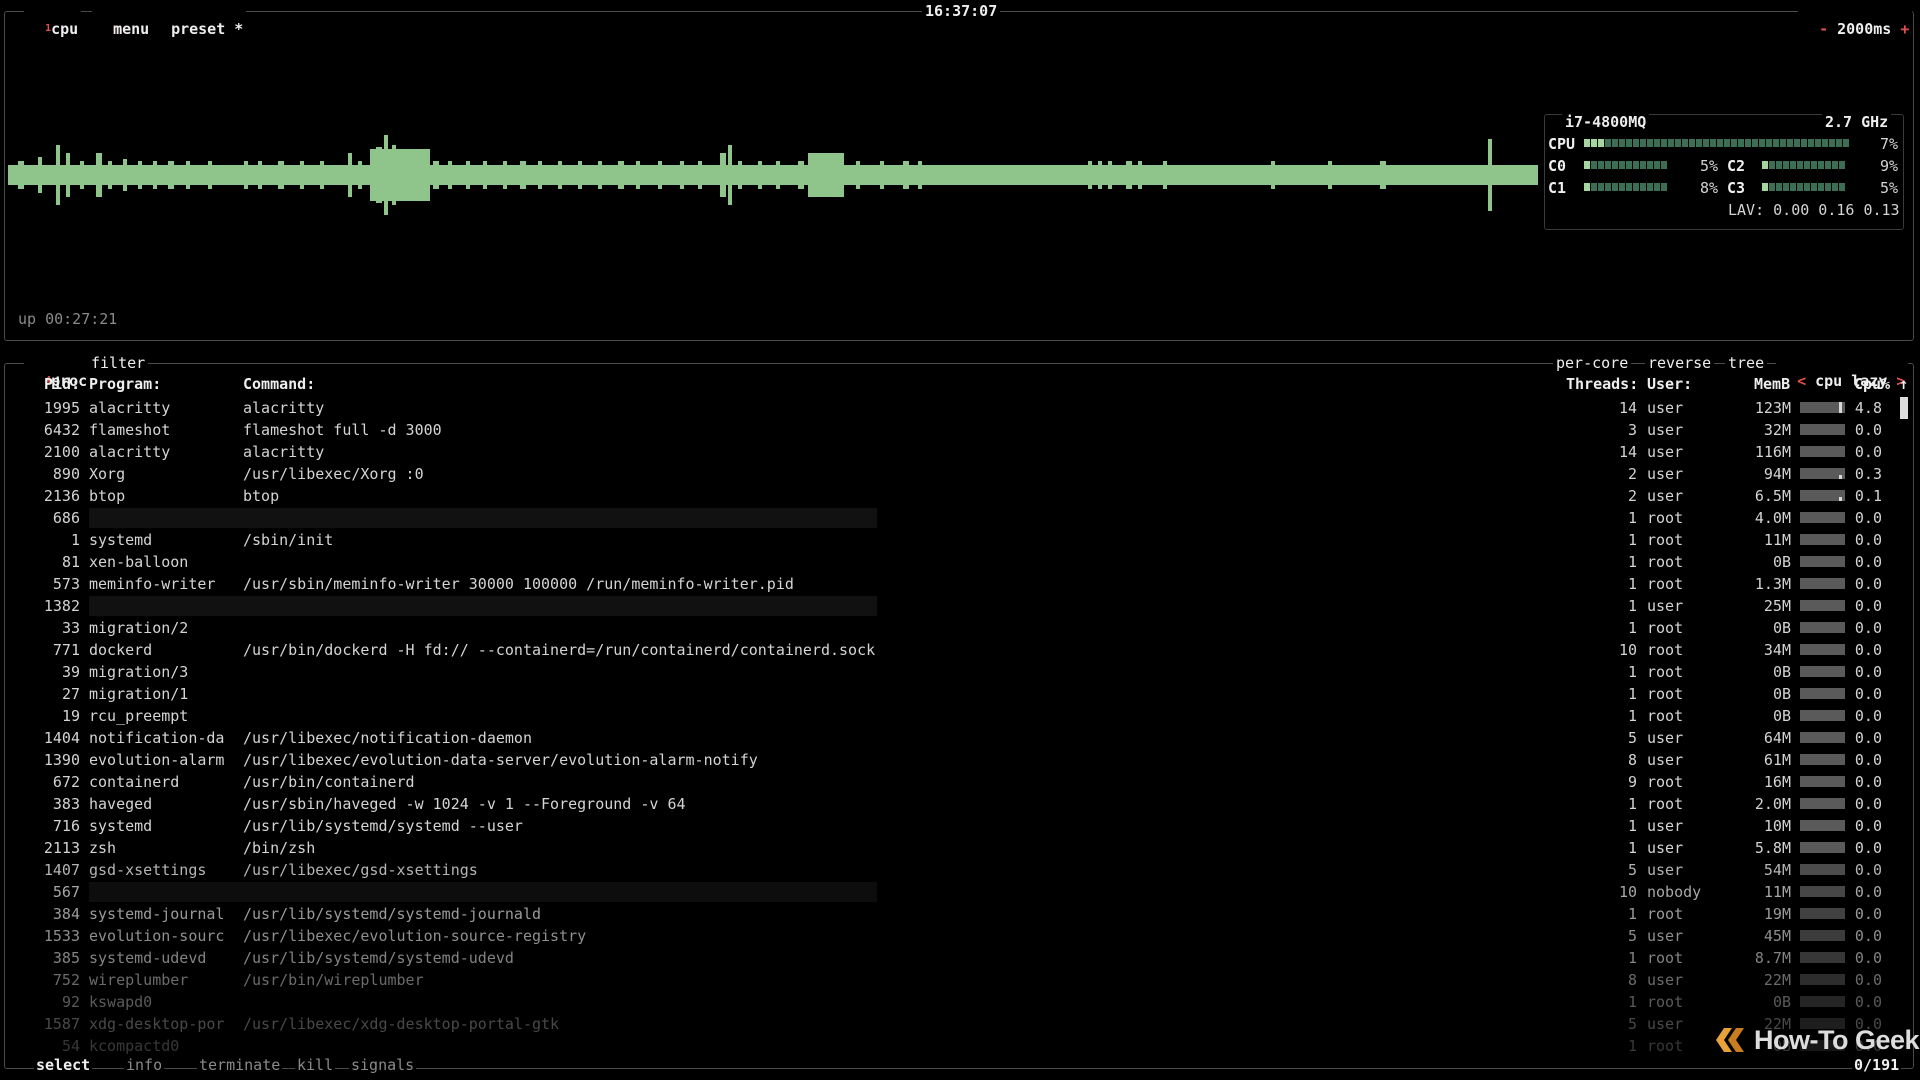 This screenshot has height=1080, width=1920. I want to click on table-row: 54 kcompactd0 1 root 0B 0.0, so click(955, 1046).